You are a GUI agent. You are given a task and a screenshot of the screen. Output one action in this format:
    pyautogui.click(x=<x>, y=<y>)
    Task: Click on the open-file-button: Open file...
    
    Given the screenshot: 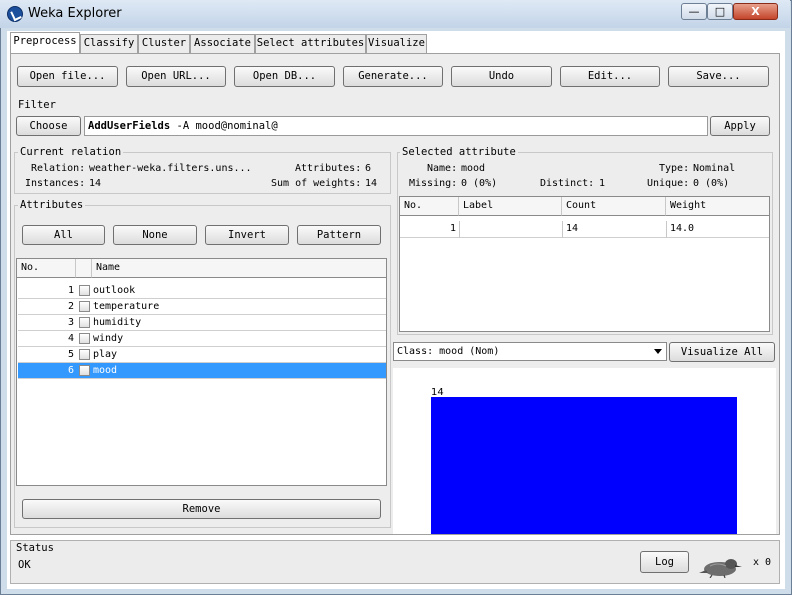 What is the action you would take?
    pyautogui.click(x=67, y=76)
    